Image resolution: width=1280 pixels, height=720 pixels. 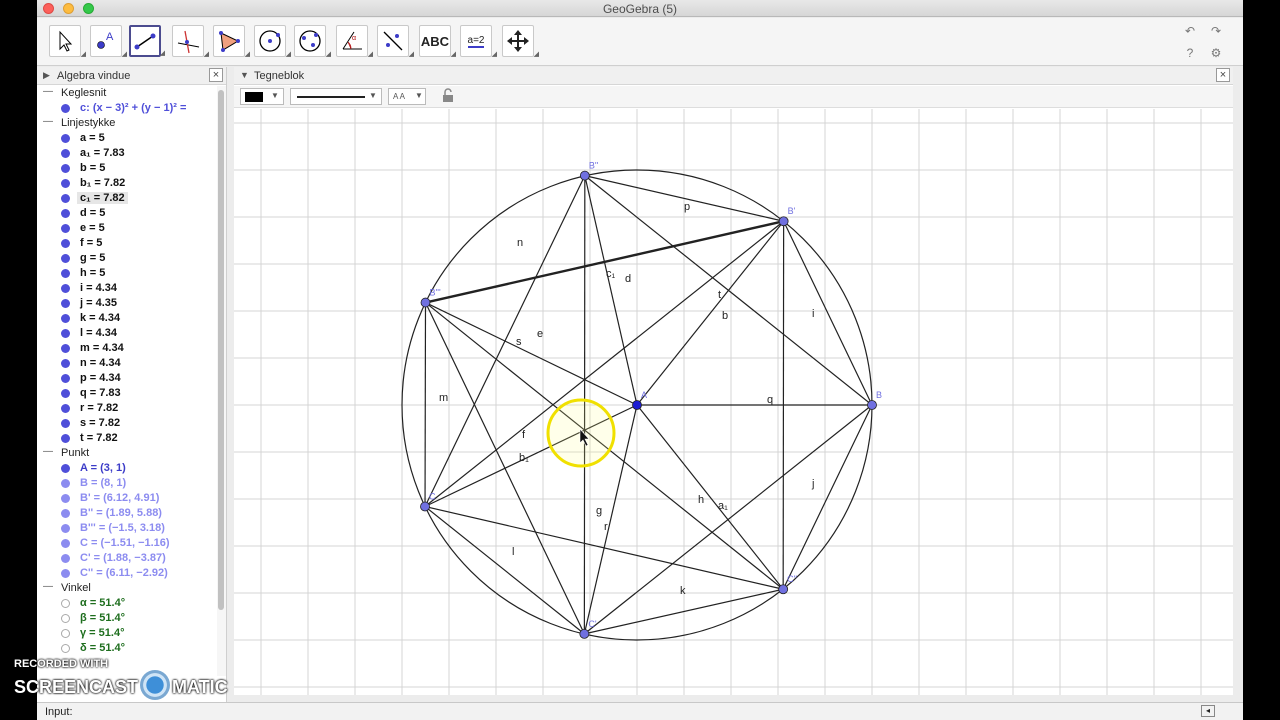 I want to click on point-bppp, so click(x=425, y=302).